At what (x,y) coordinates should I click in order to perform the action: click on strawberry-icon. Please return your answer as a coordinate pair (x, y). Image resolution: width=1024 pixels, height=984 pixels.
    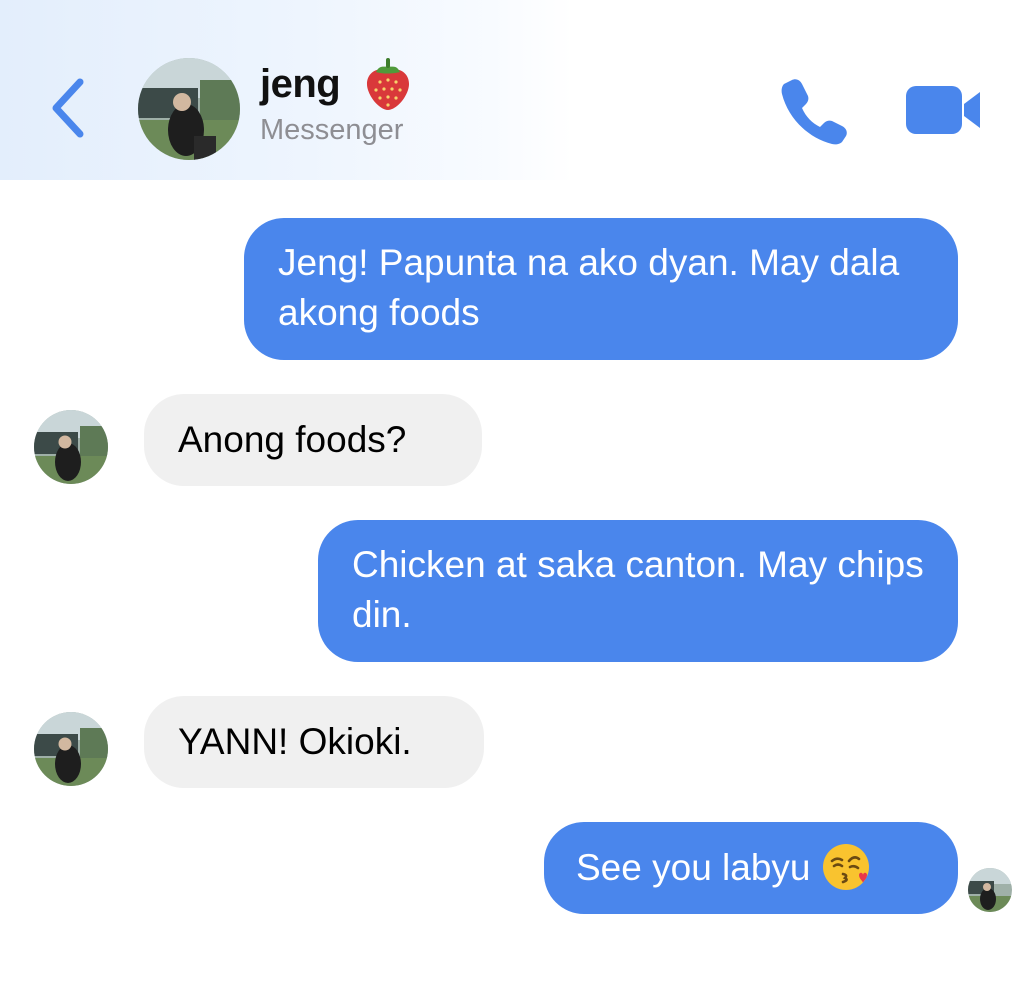
    Looking at the image, I should click on (388, 84).